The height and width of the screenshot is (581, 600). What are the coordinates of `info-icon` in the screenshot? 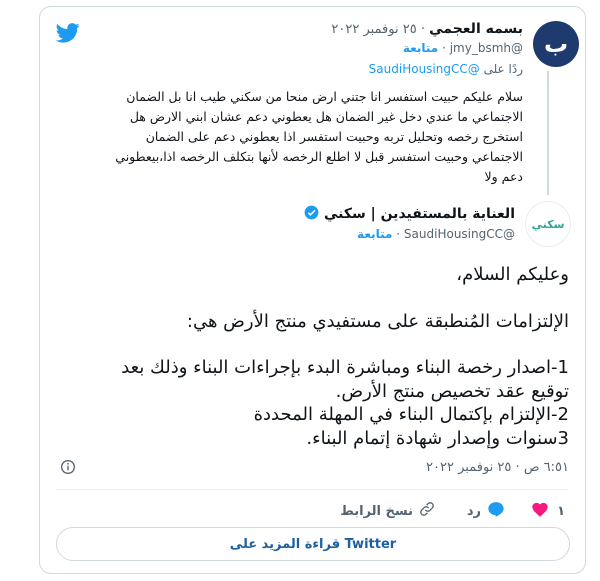 It's located at (68, 469).